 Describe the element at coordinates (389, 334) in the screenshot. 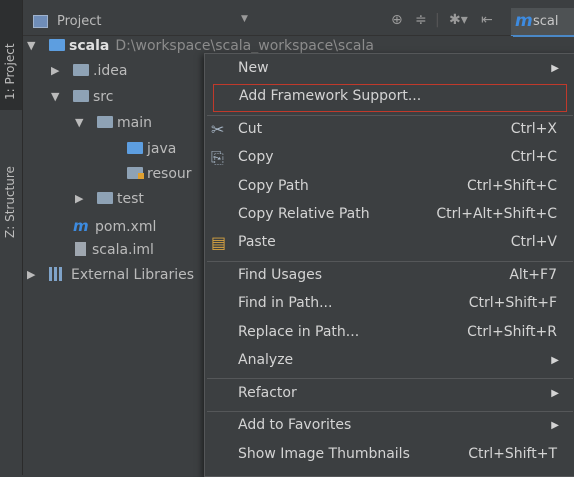

I see `menu-item-replace-in-path: Replace in Path... Ctrl+Shift+R` at that location.